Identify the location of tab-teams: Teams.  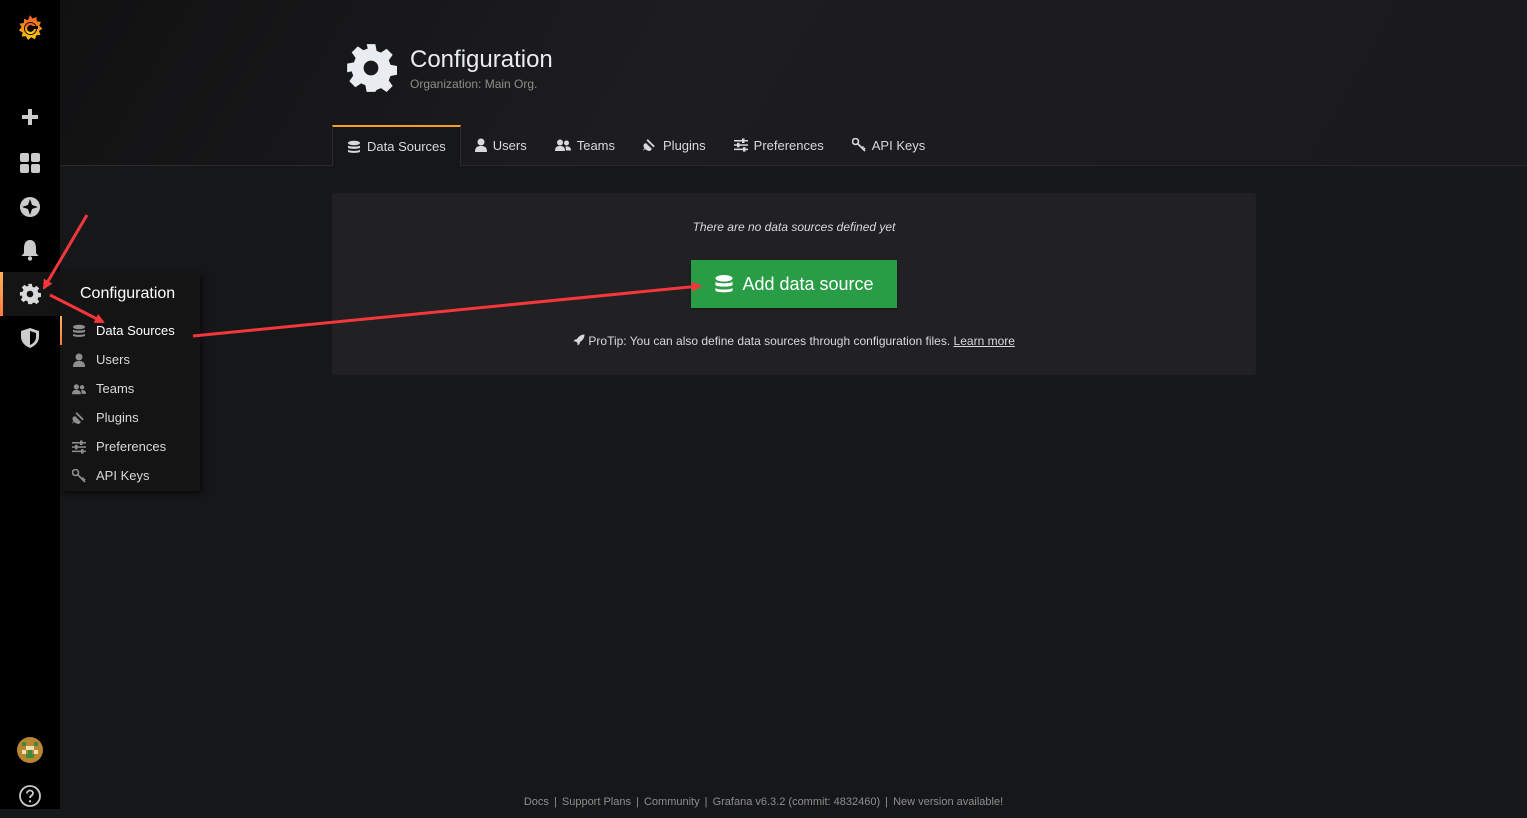
(585, 145).